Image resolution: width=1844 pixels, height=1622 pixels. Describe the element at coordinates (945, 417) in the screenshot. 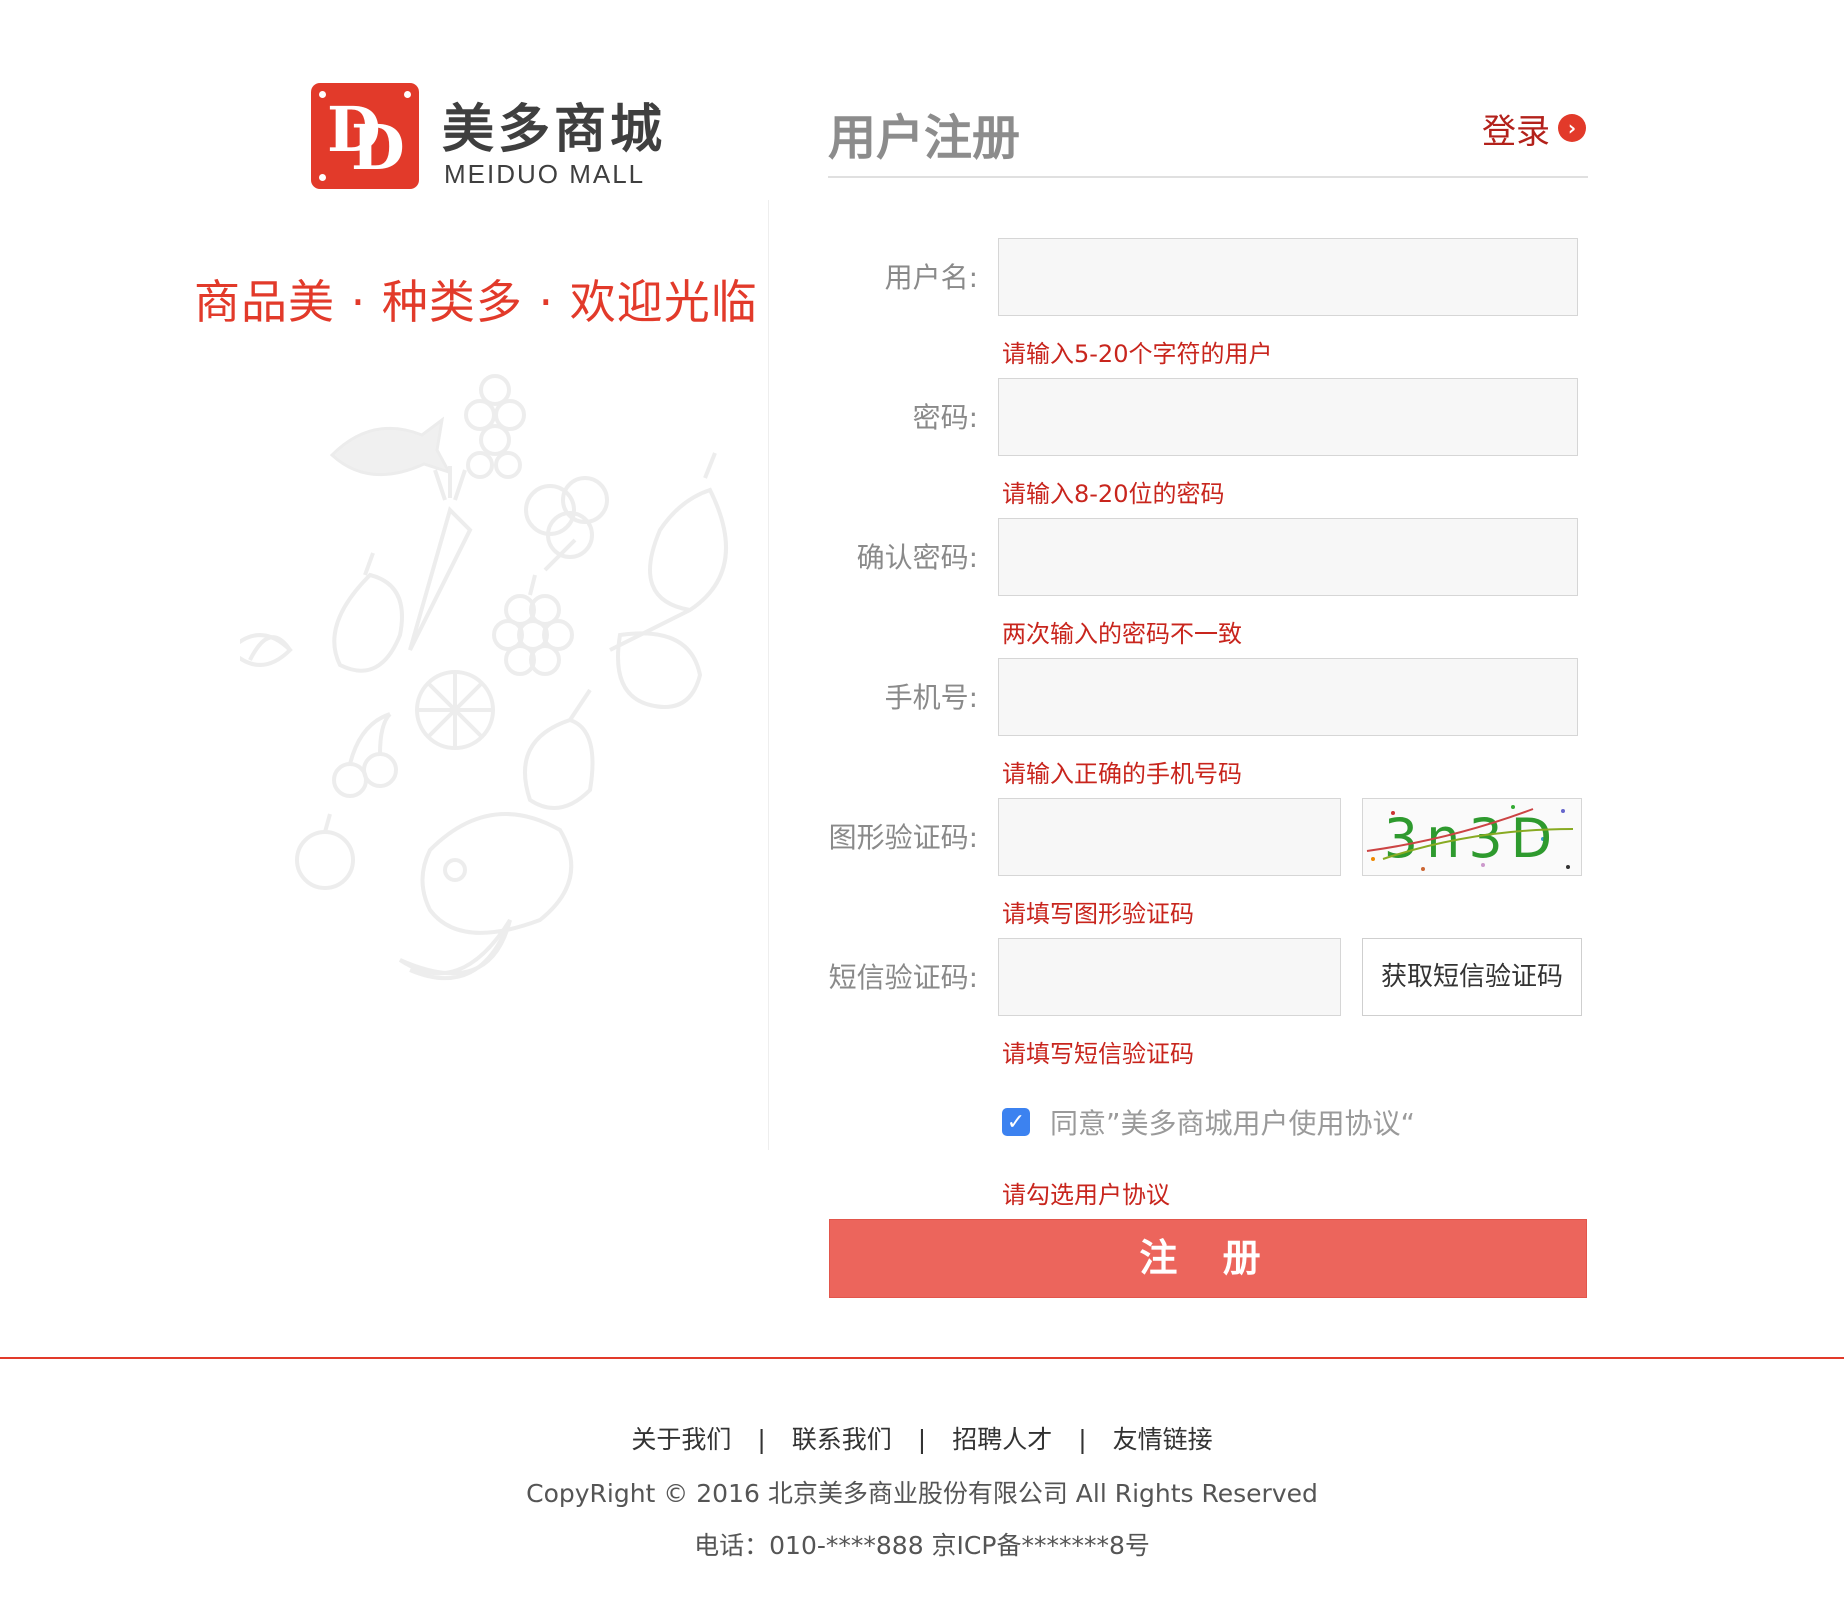

I see `password-label: 密码:` at that location.